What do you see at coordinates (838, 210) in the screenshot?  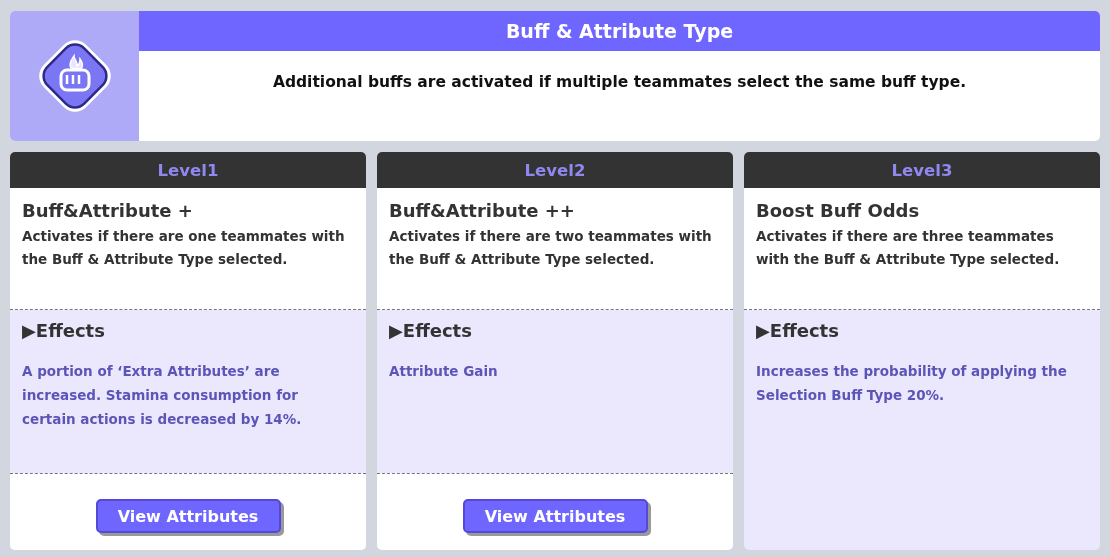 I see `buff-name: Boost Buff Odds` at bounding box center [838, 210].